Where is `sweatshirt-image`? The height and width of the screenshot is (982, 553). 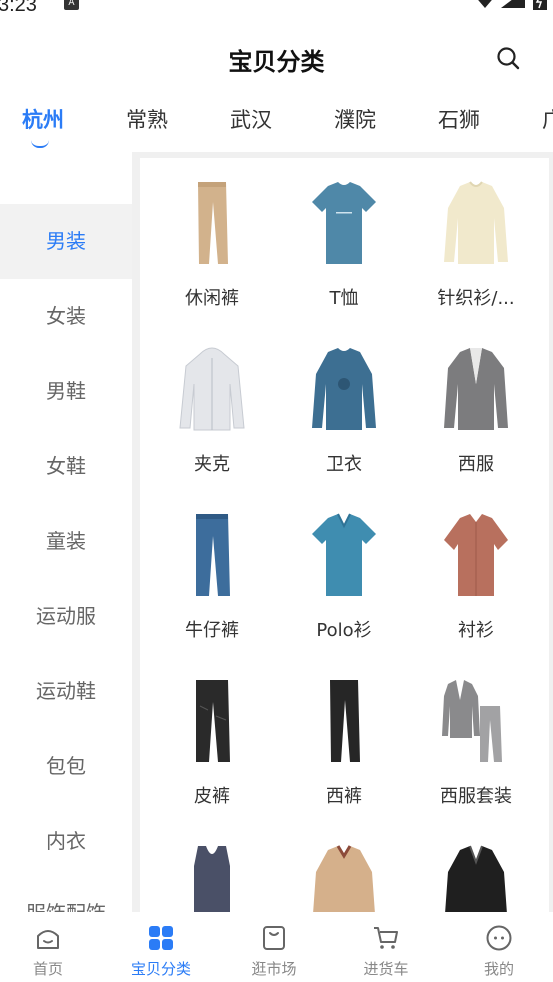 sweatshirt-image is located at coordinates (344, 389).